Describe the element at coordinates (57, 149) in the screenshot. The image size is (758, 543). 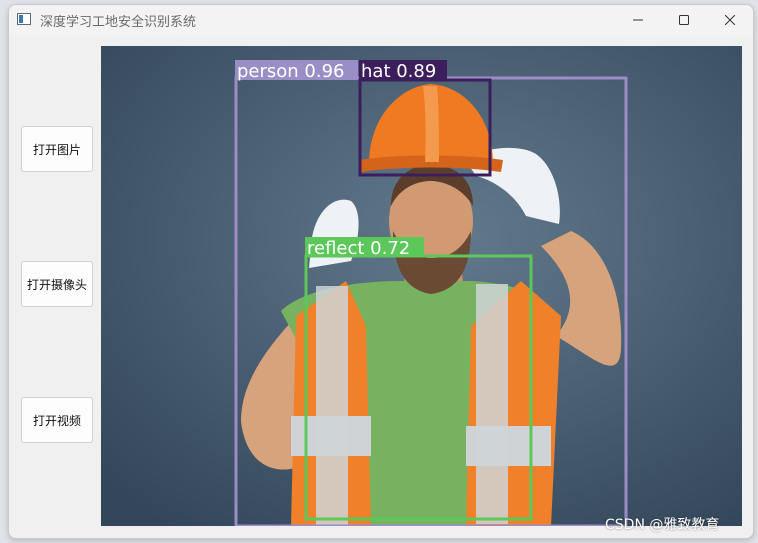
I see `open-image-button: 打开图片` at that location.